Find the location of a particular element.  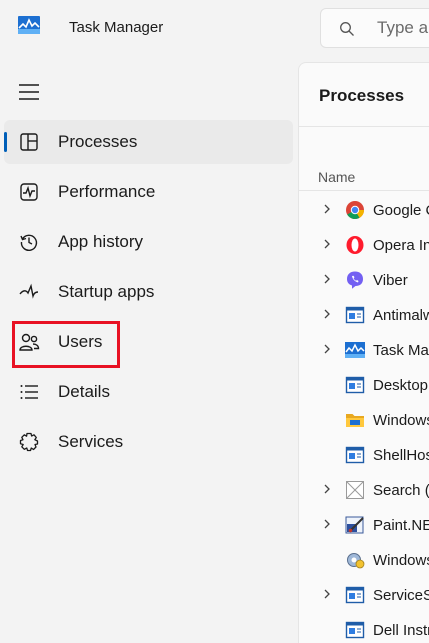

search-app-icon is located at coordinates (355, 490).